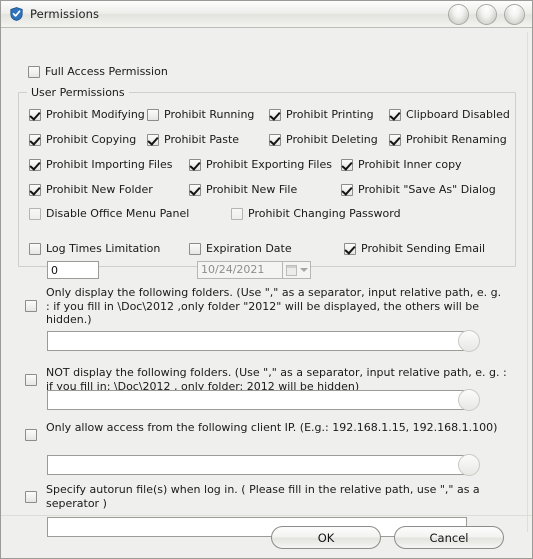 Image resolution: width=533 pixels, height=559 pixels. I want to click on cancel-button: Cancel, so click(449, 537).